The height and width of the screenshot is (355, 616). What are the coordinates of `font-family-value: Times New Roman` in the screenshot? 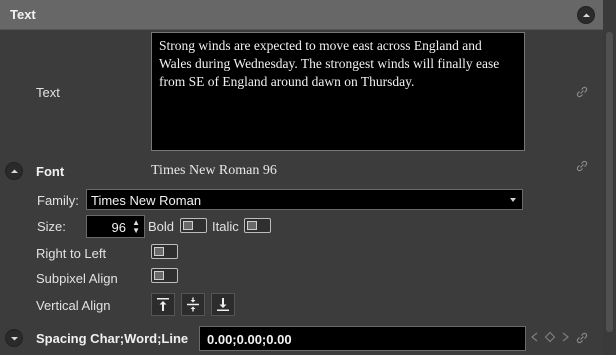 It's located at (146, 200).